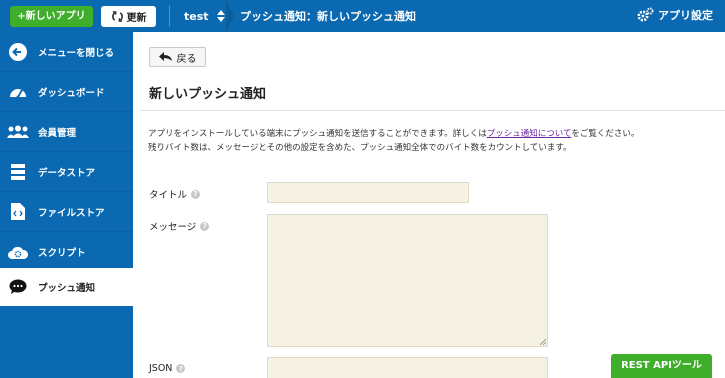 The width and height of the screenshot is (725, 378). I want to click on json-textarea, so click(407, 367).